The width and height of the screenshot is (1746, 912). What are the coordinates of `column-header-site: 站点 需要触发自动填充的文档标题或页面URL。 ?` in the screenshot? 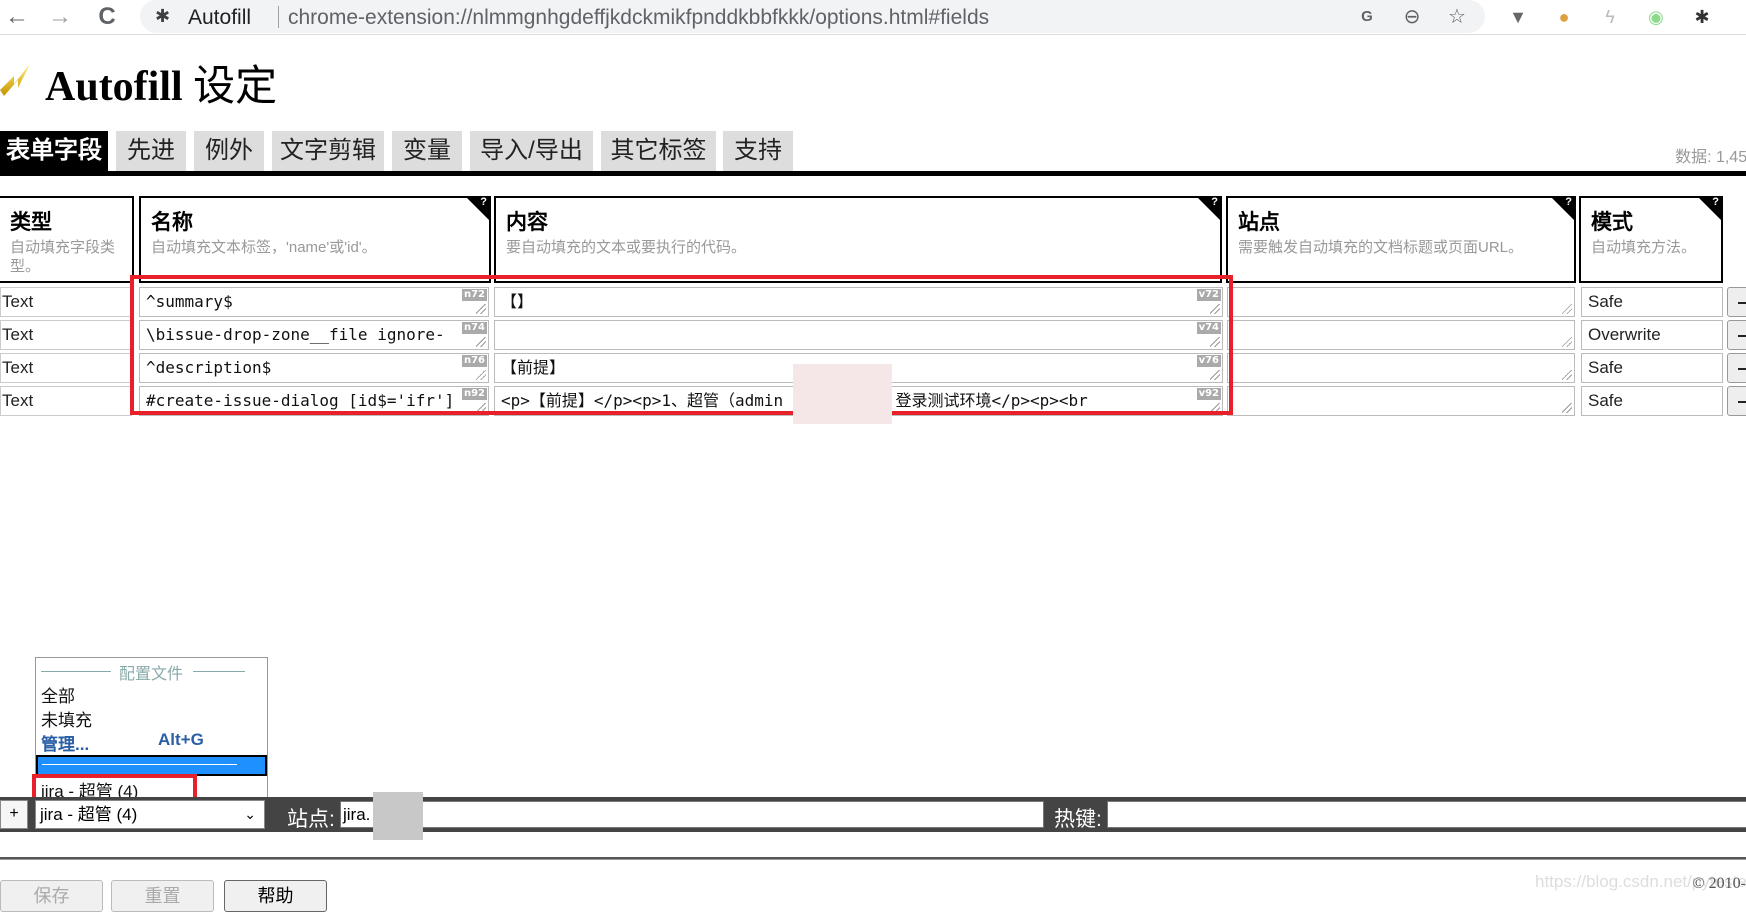 It's located at (1401, 239).